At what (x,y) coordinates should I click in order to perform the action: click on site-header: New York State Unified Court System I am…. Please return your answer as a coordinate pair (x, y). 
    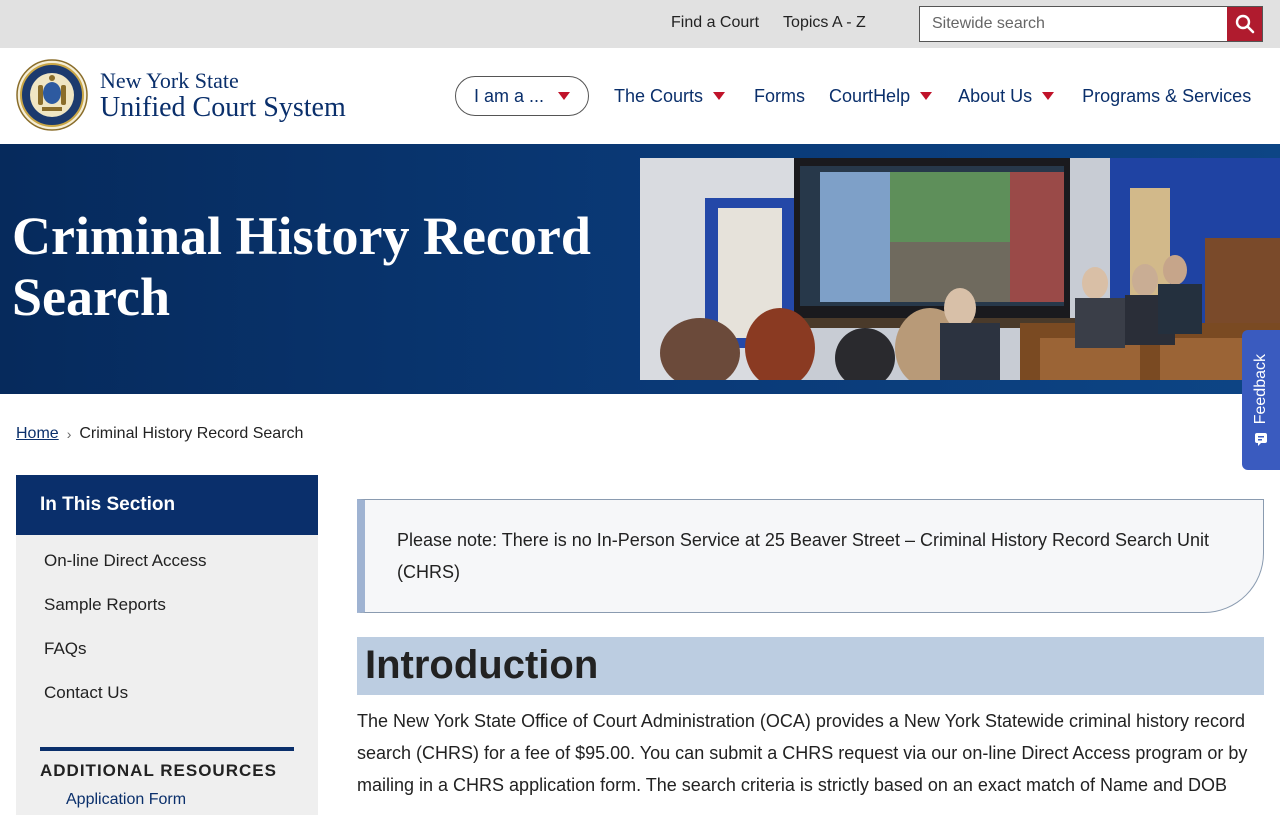
    Looking at the image, I should click on (640, 96).